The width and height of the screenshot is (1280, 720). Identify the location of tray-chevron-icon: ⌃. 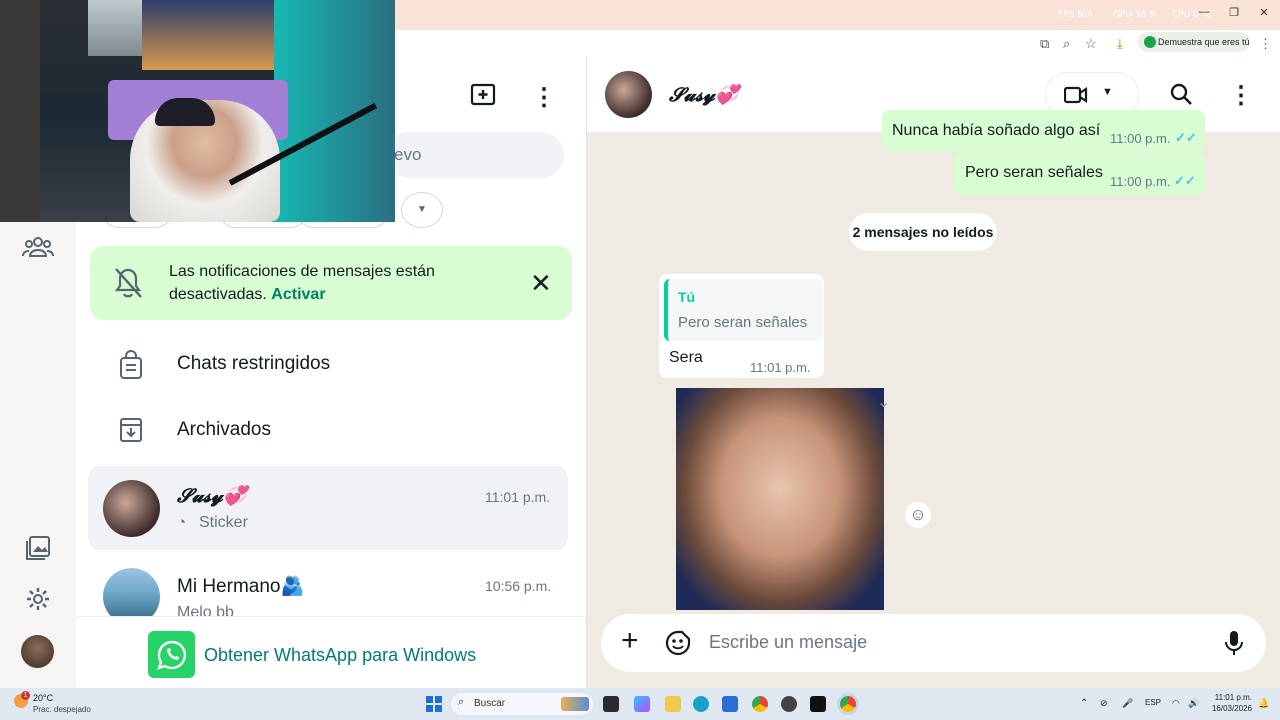
(1084, 703).